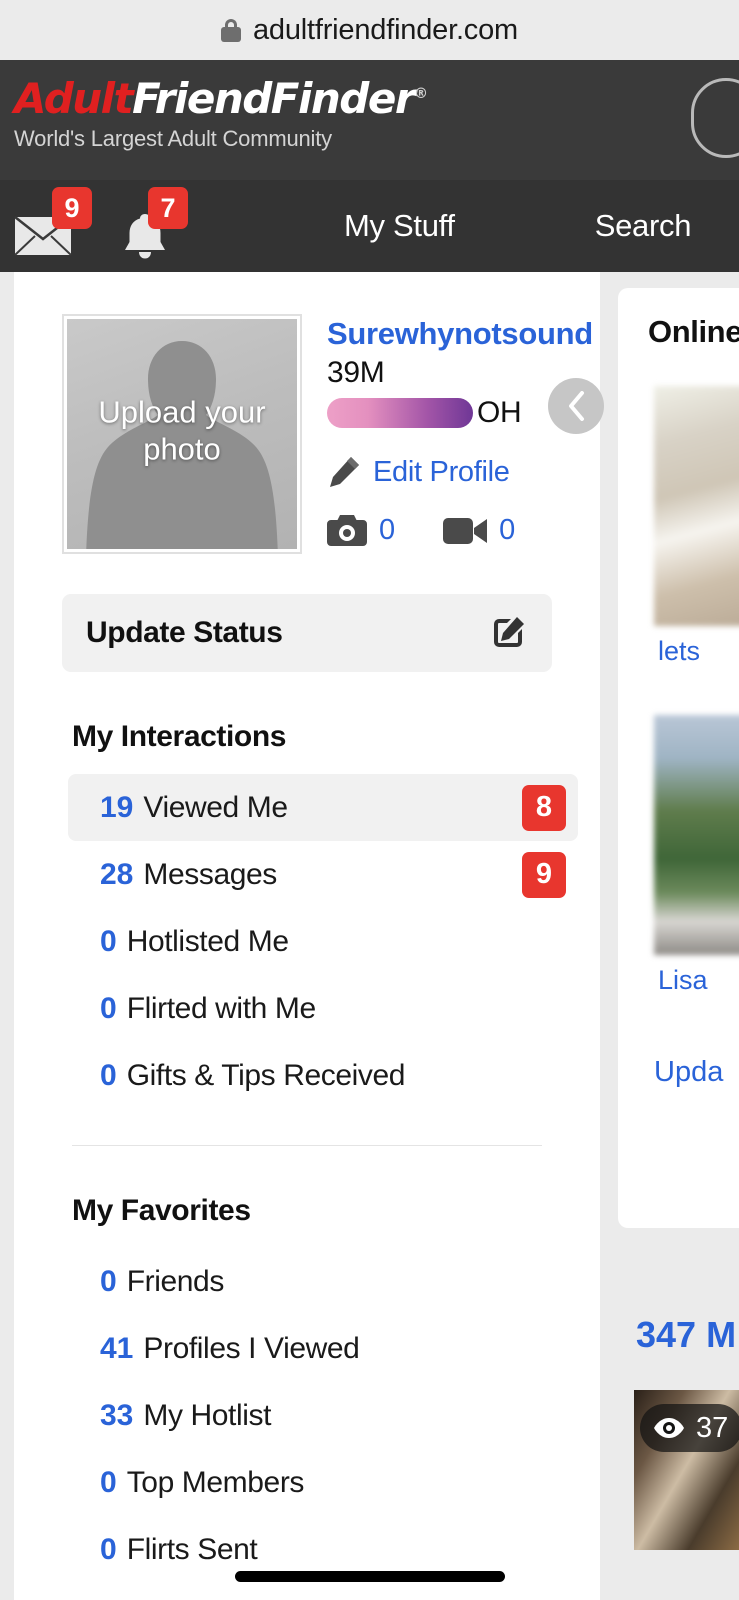 The height and width of the screenshot is (1600, 739). I want to click on profile-level-bar, so click(400, 413).